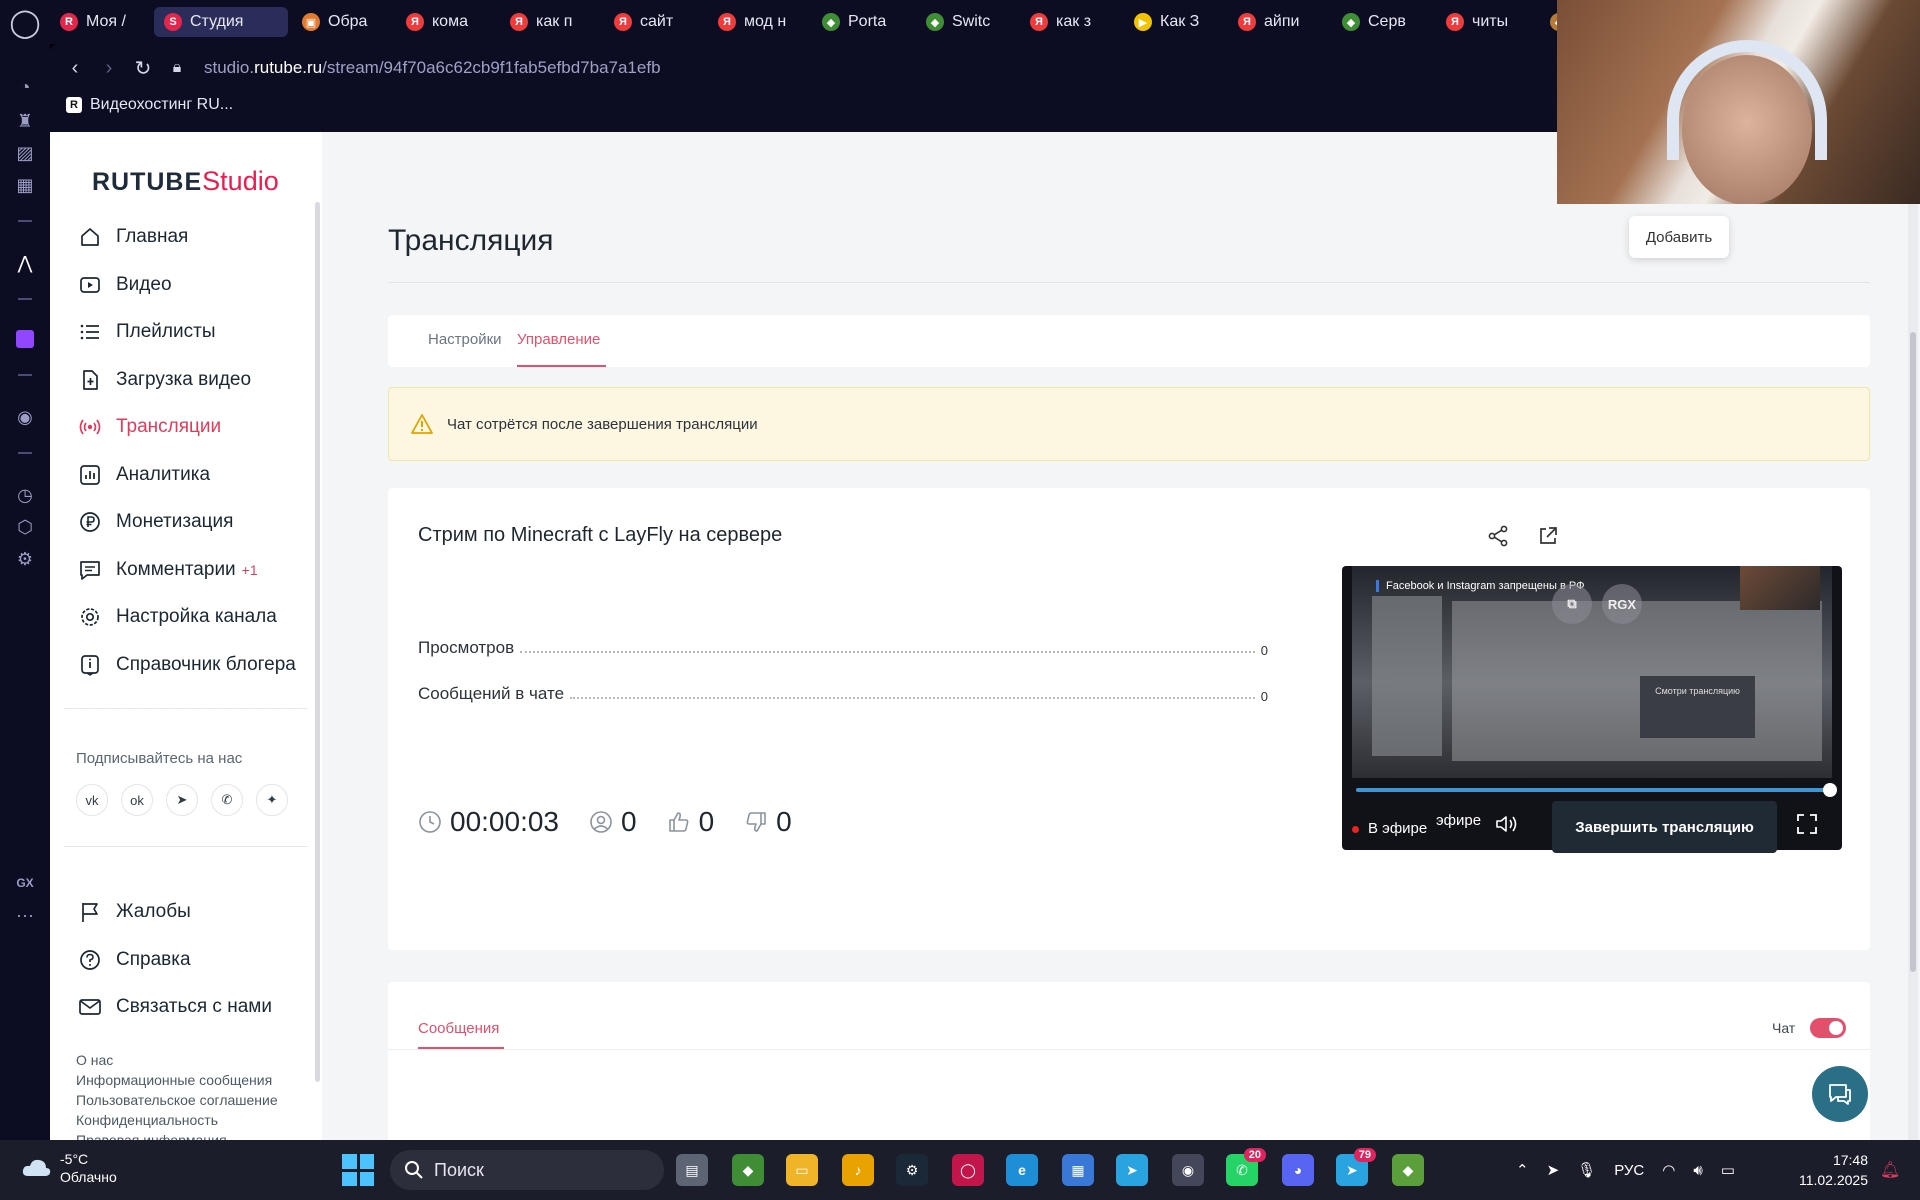 The height and width of the screenshot is (1200, 1920). I want to click on sidebar-item: Трансляции, so click(198, 427).